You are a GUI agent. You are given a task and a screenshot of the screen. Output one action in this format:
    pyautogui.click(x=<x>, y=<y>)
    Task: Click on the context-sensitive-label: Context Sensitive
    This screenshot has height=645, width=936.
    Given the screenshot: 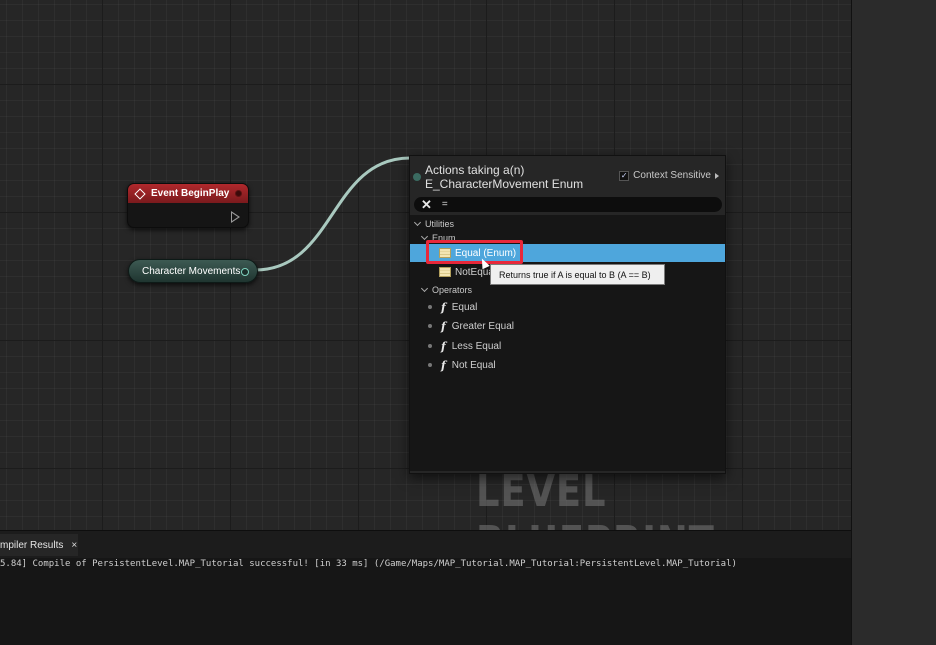 What is the action you would take?
    pyautogui.click(x=672, y=175)
    